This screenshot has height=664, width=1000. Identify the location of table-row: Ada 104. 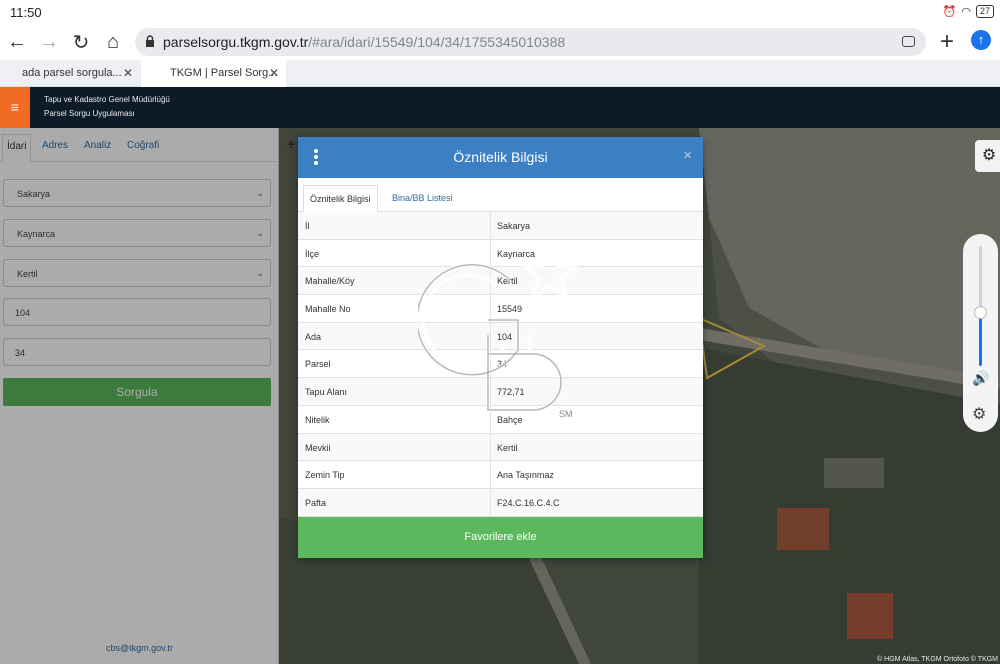
(500, 336).